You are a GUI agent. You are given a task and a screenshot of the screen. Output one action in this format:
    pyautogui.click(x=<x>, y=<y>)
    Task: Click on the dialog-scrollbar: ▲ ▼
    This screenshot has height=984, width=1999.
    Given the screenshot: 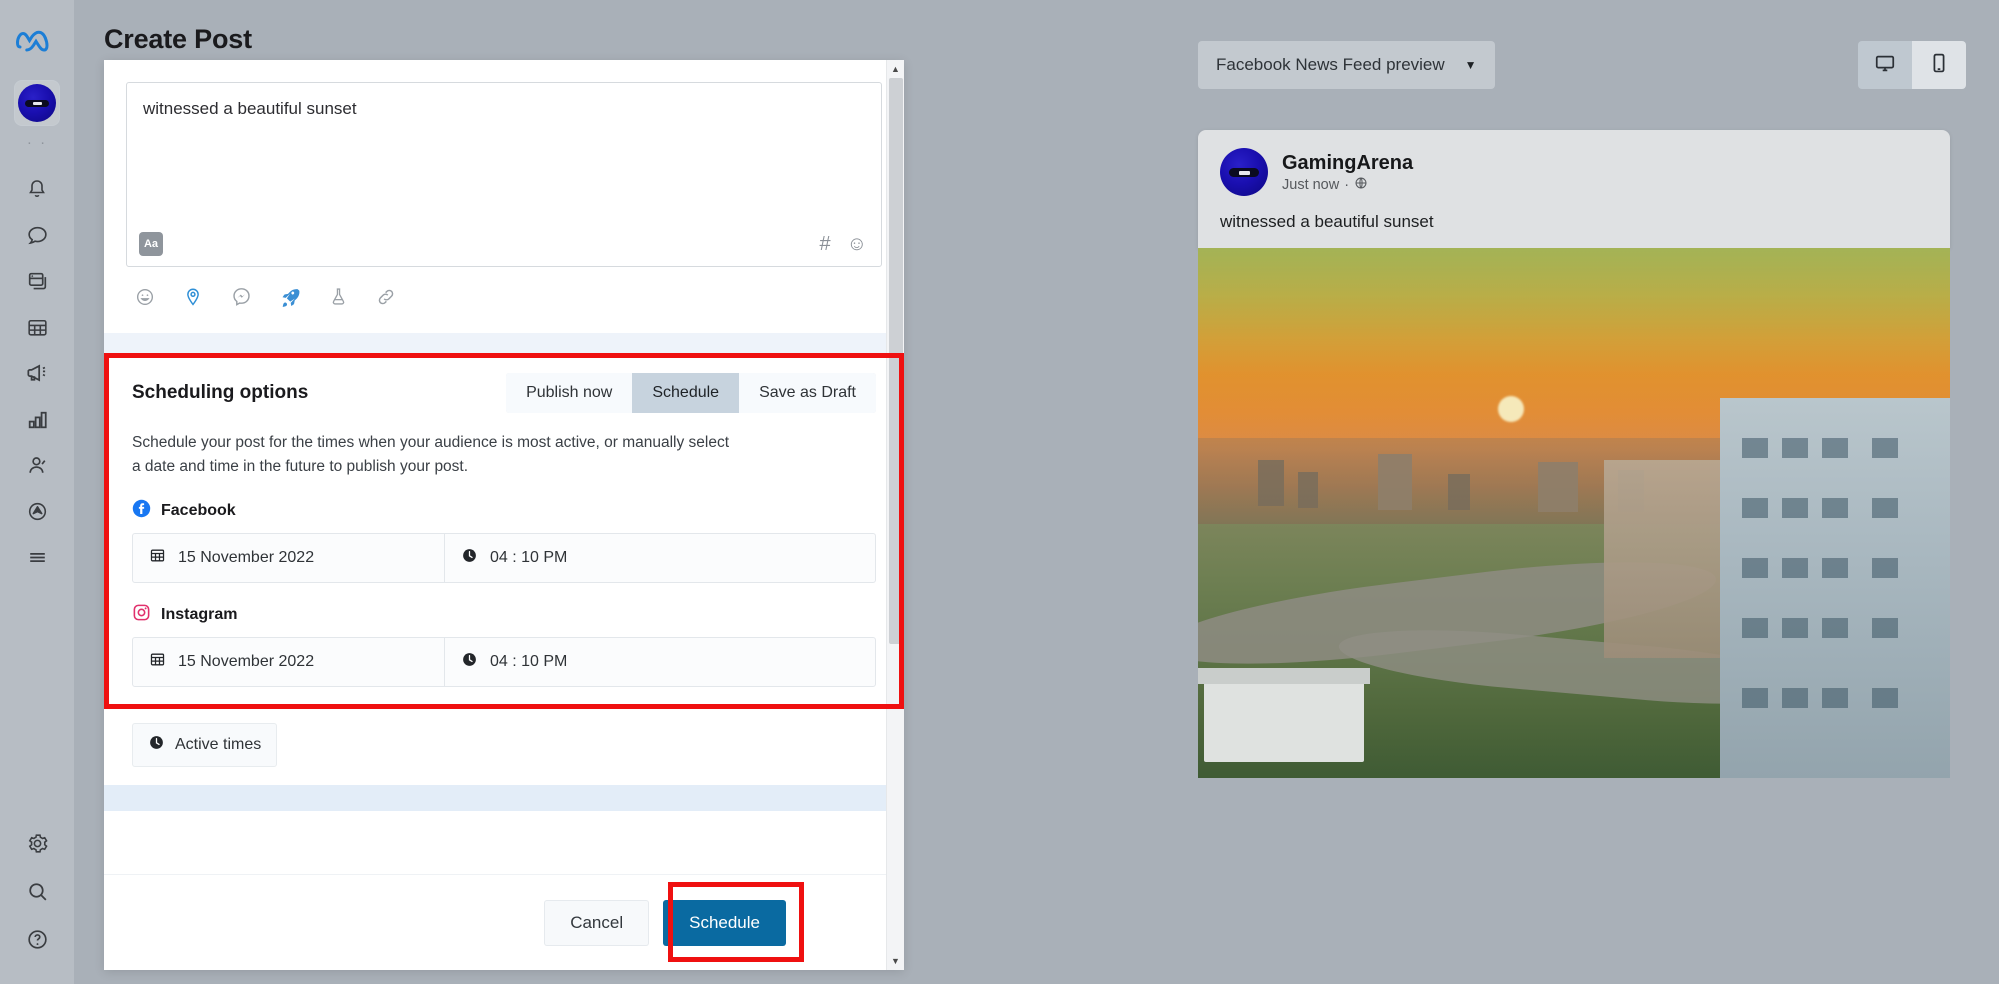 What is the action you would take?
    pyautogui.click(x=895, y=515)
    